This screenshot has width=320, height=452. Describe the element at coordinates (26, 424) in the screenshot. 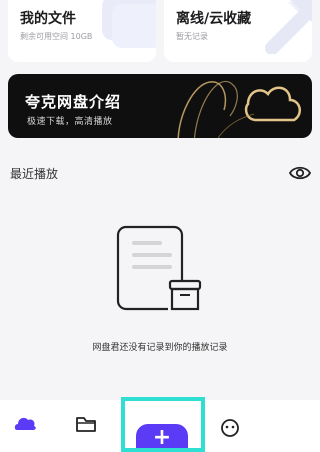

I see `cloud-home-icon` at that location.